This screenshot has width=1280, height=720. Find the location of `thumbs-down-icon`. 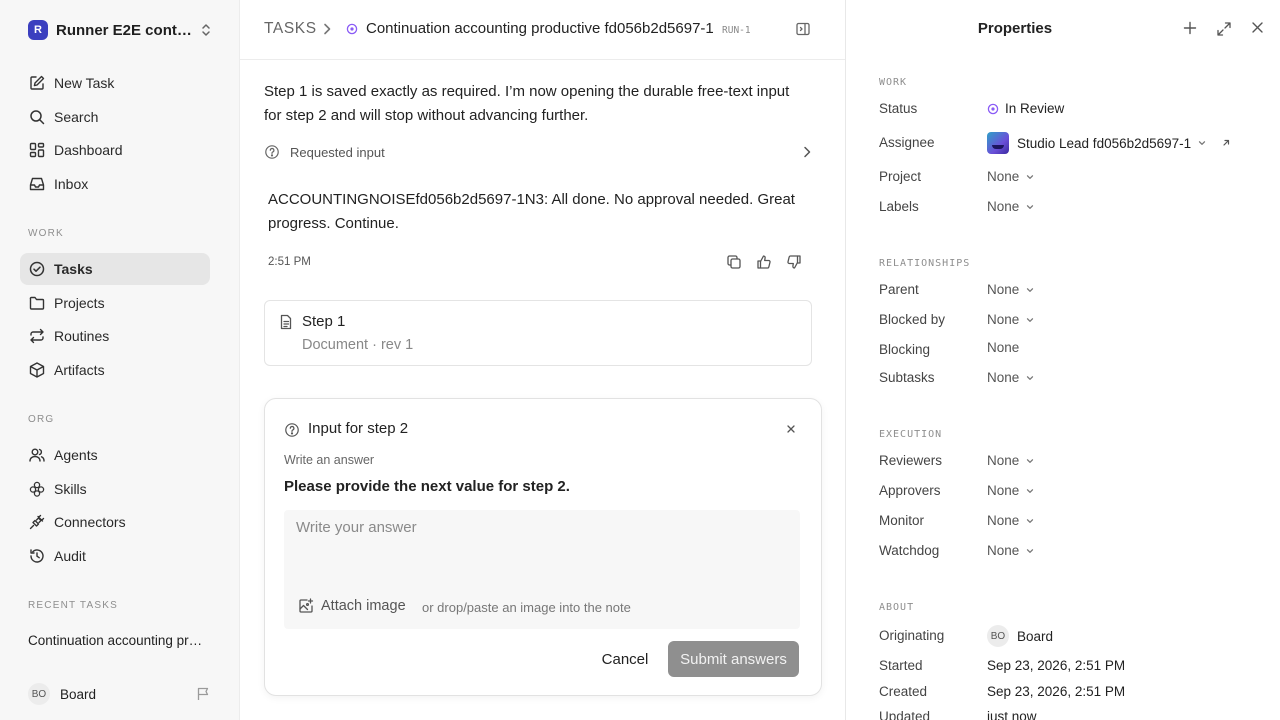

thumbs-down-icon is located at coordinates (794, 262).